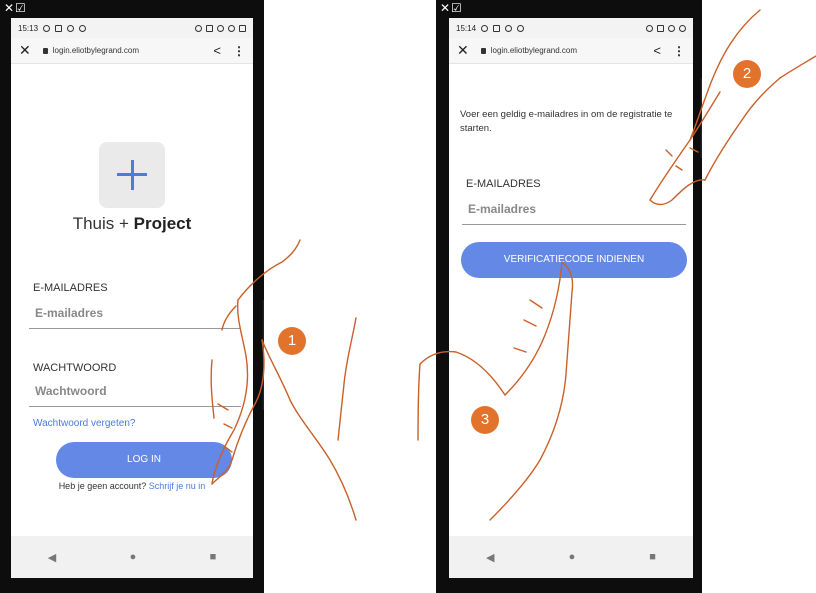 The height and width of the screenshot is (593, 816). Describe the element at coordinates (135, 395) in the screenshot. I see `password-field: Wachtwoord` at that location.